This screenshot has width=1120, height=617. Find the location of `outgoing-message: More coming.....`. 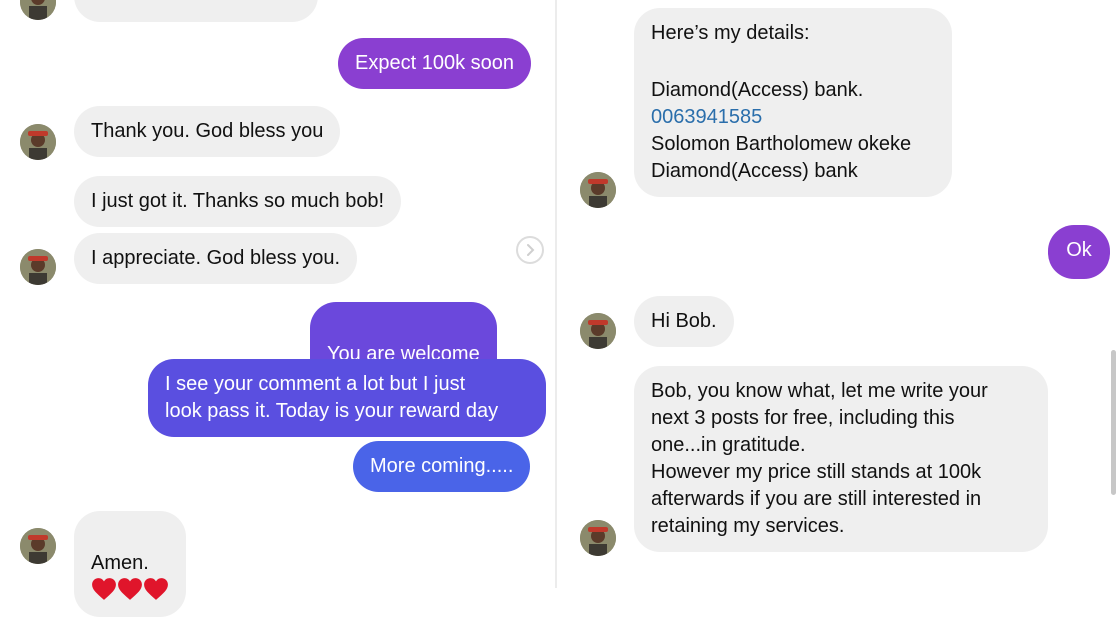

outgoing-message: More coming..... is located at coordinates (442, 466).